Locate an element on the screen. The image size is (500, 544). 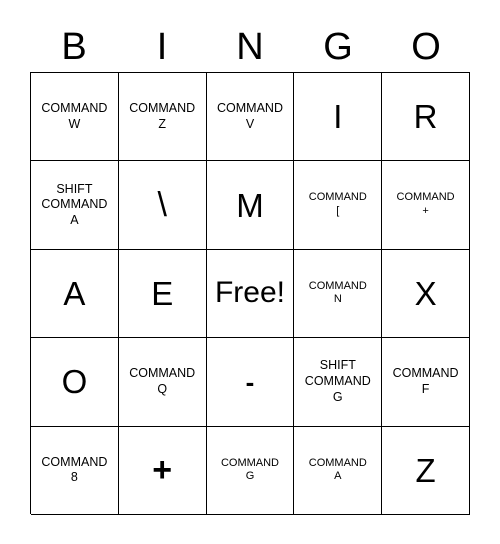
bingo-cell: O is located at coordinates (75, 382).